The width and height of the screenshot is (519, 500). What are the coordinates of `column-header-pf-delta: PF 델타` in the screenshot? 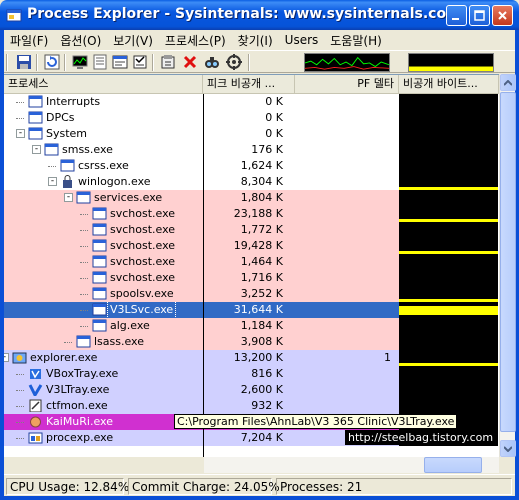 It's located at (347, 84).